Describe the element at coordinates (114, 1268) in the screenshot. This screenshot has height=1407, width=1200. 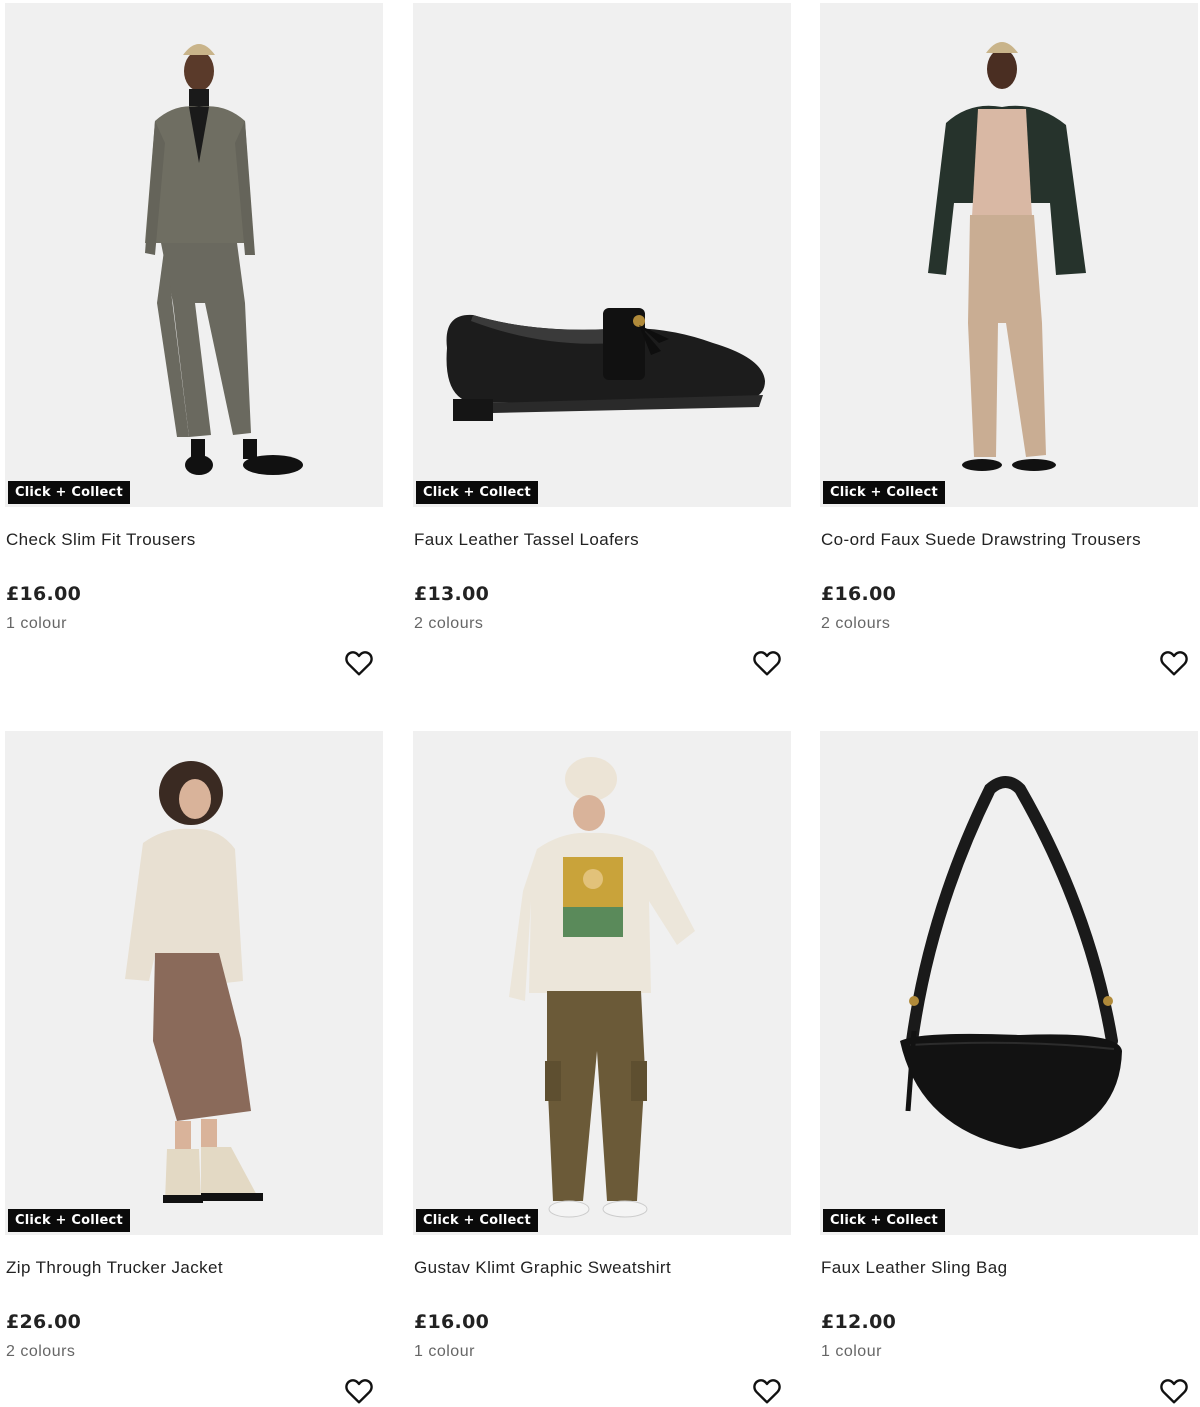
I see `product-name: Zip Through Trucker Jacket` at that location.